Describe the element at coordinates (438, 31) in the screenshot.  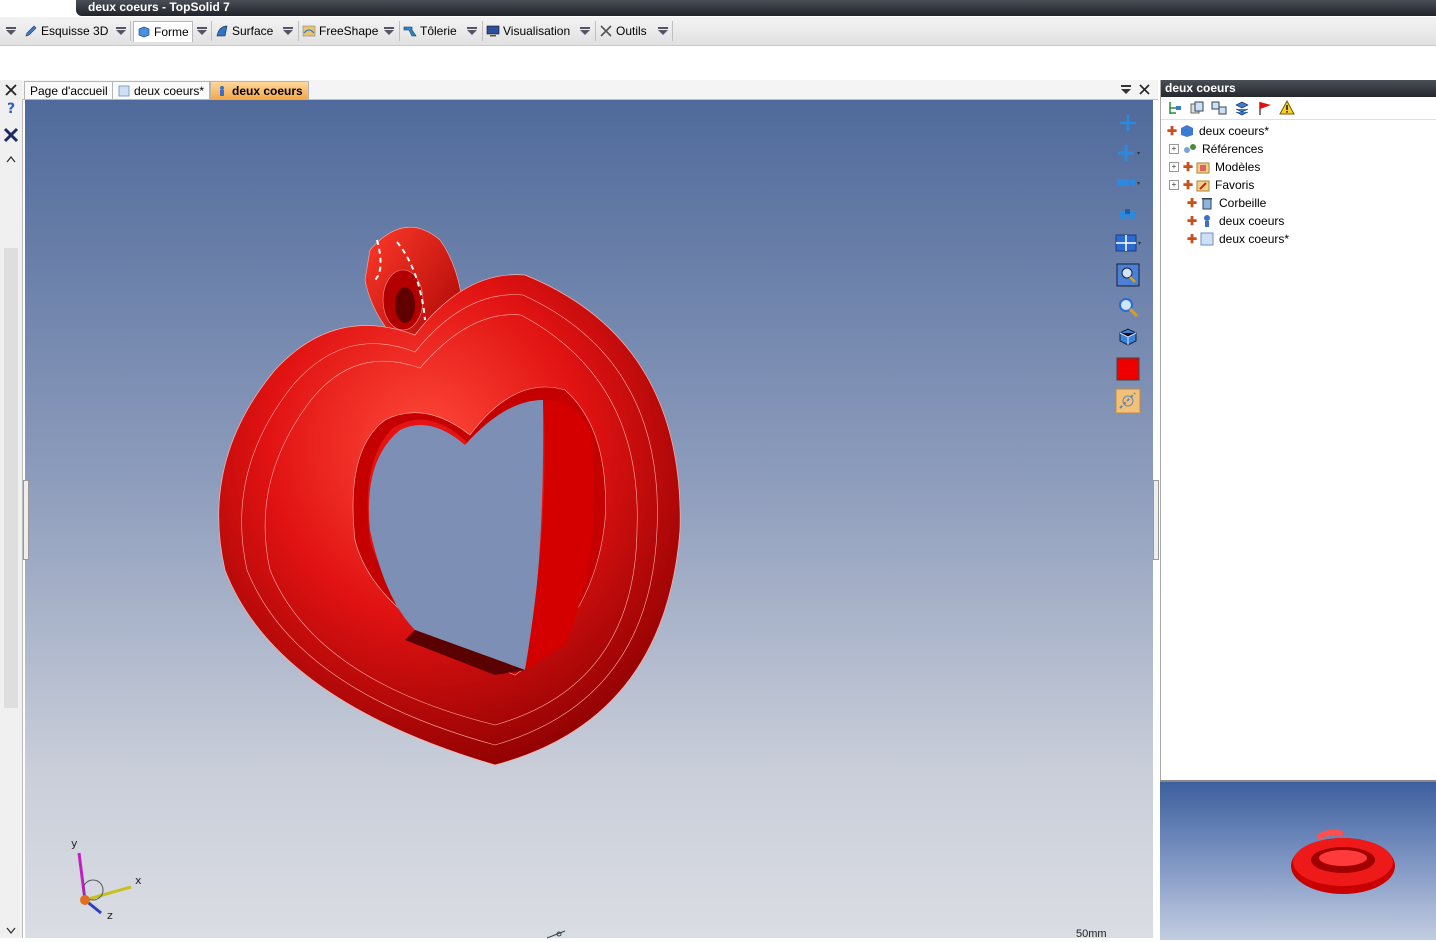
I see `tab-label: Tôlerie` at that location.